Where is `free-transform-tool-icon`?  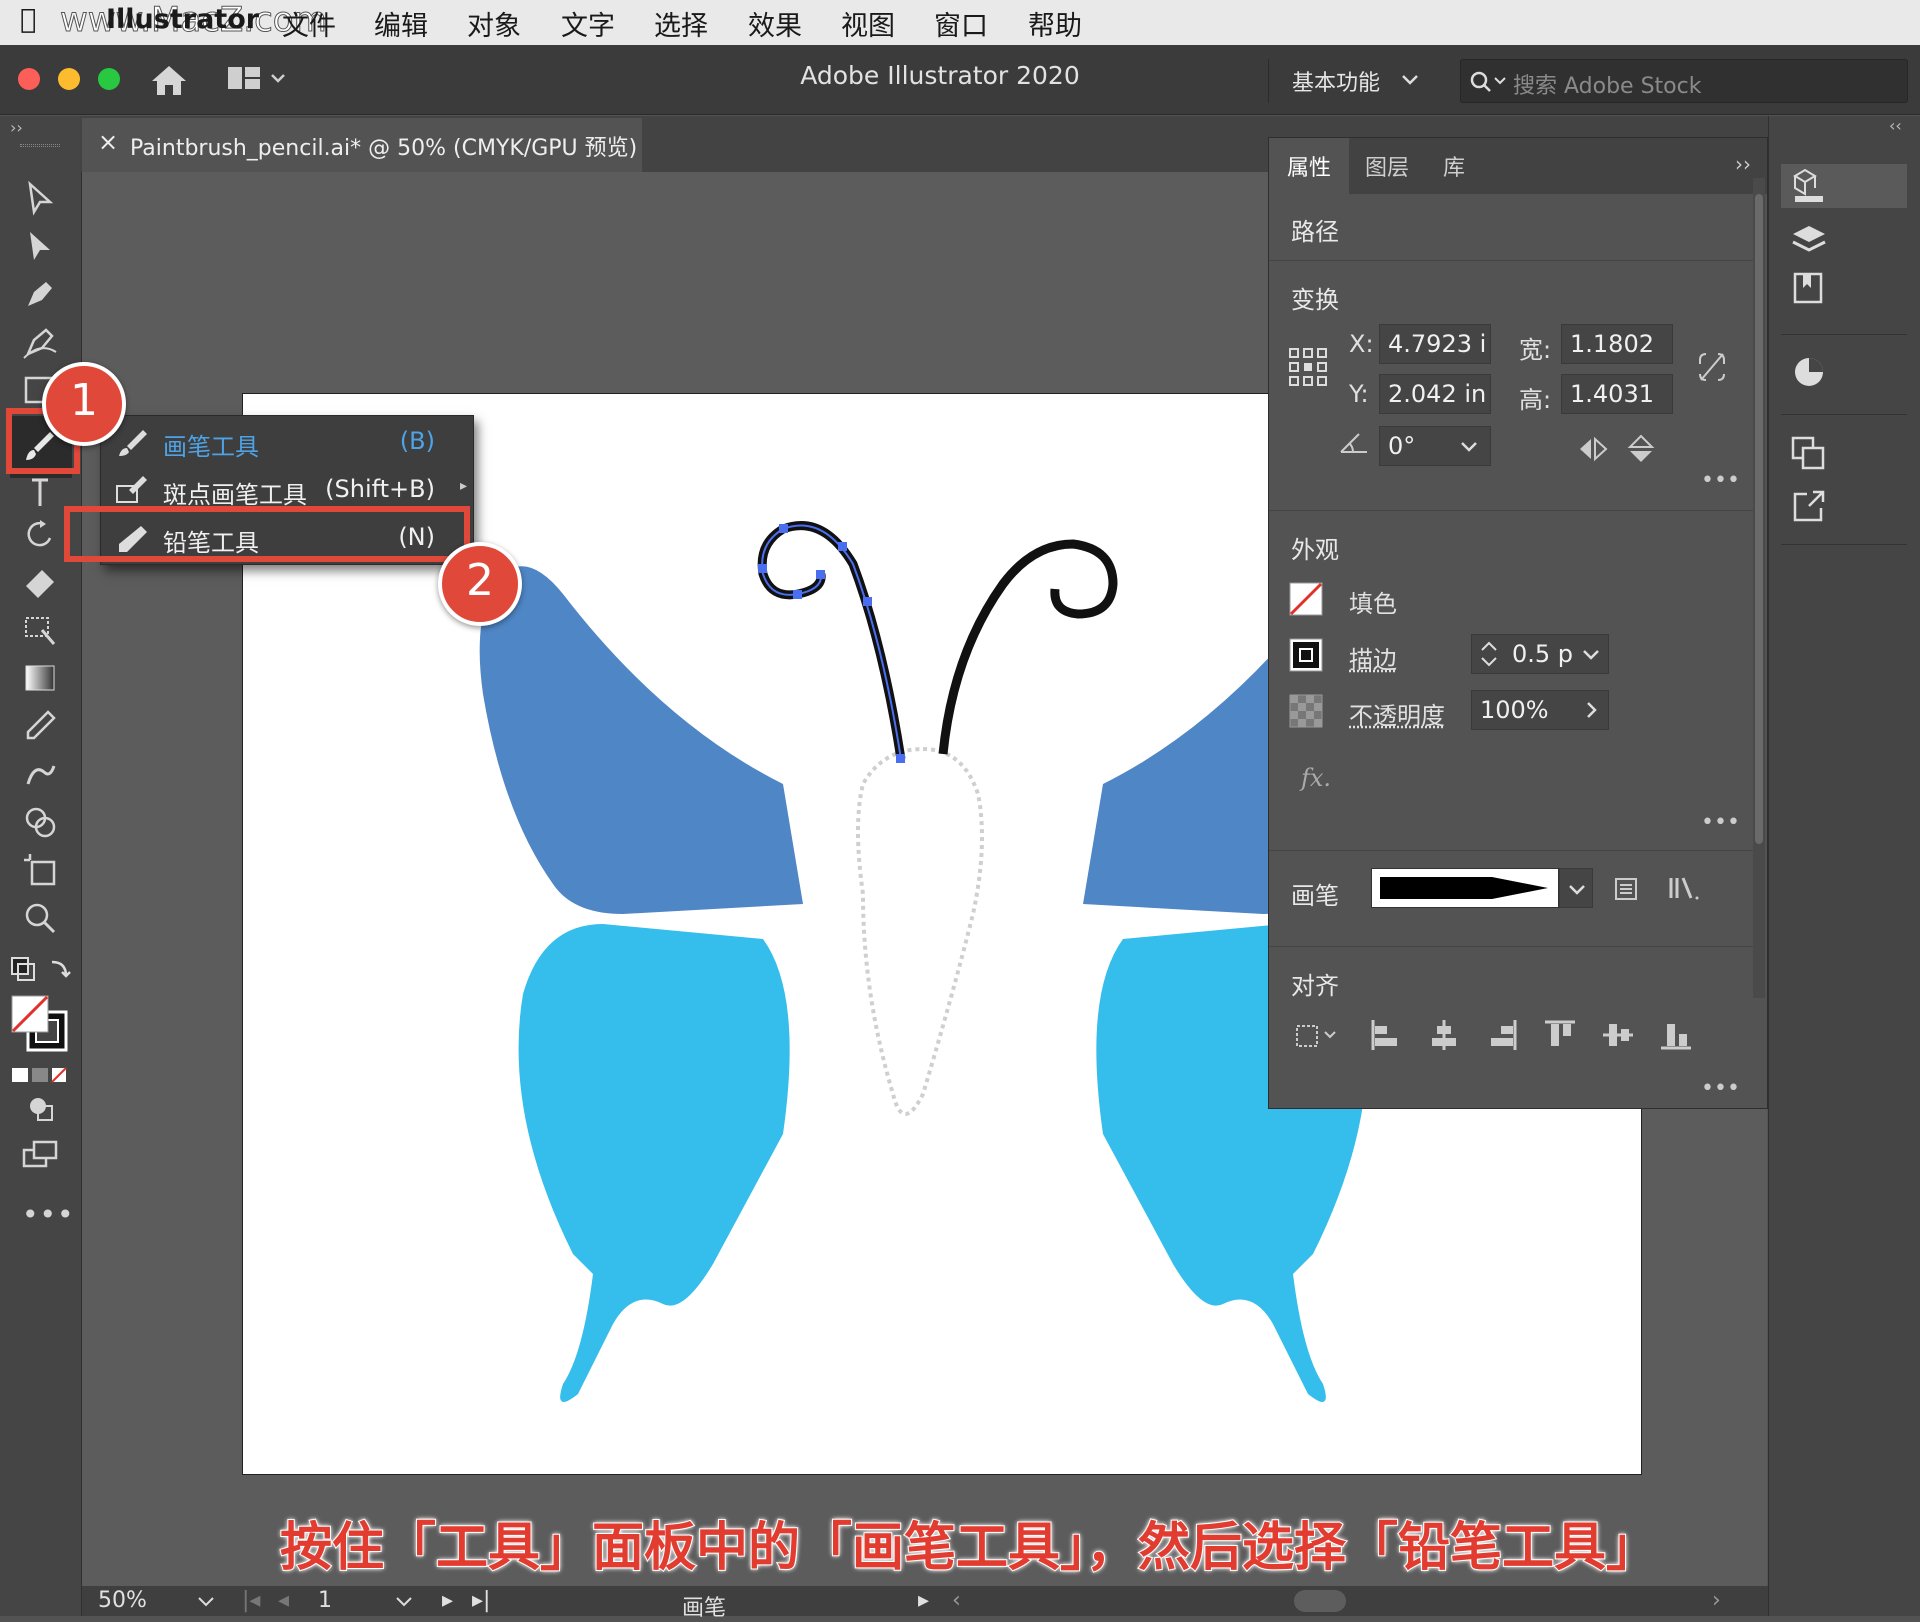
free-transform-tool-icon is located at coordinates (40, 630).